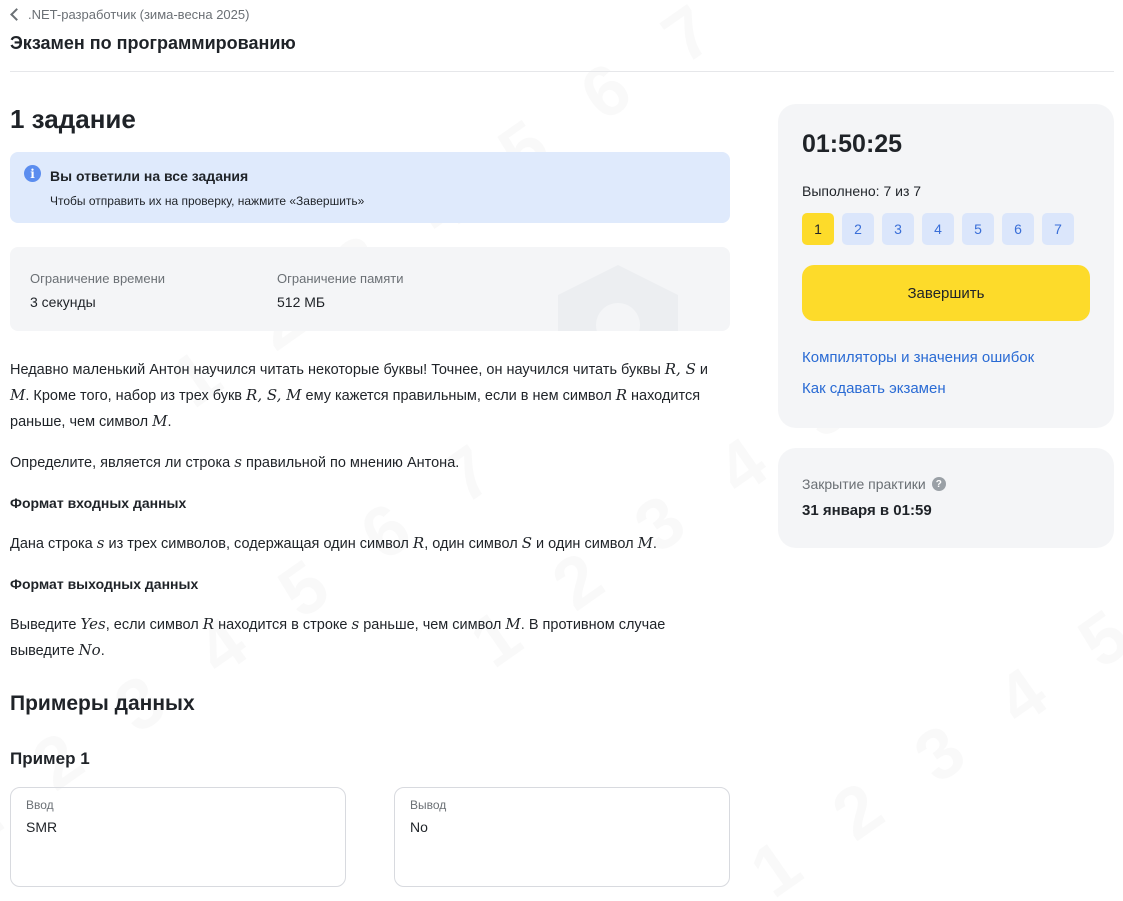  Describe the element at coordinates (818, 229) in the screenshot. I see `task-button-1: 1` at that location.